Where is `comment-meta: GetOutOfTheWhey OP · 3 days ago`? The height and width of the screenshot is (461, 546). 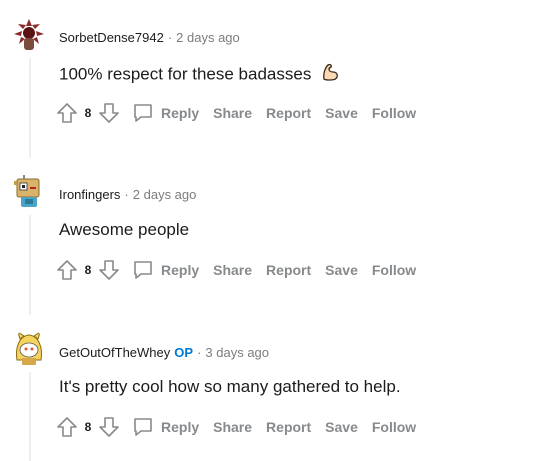 comment-meta: GetOutOfTheWhey OP · 3 days ago is located at coordinates (164, 353).